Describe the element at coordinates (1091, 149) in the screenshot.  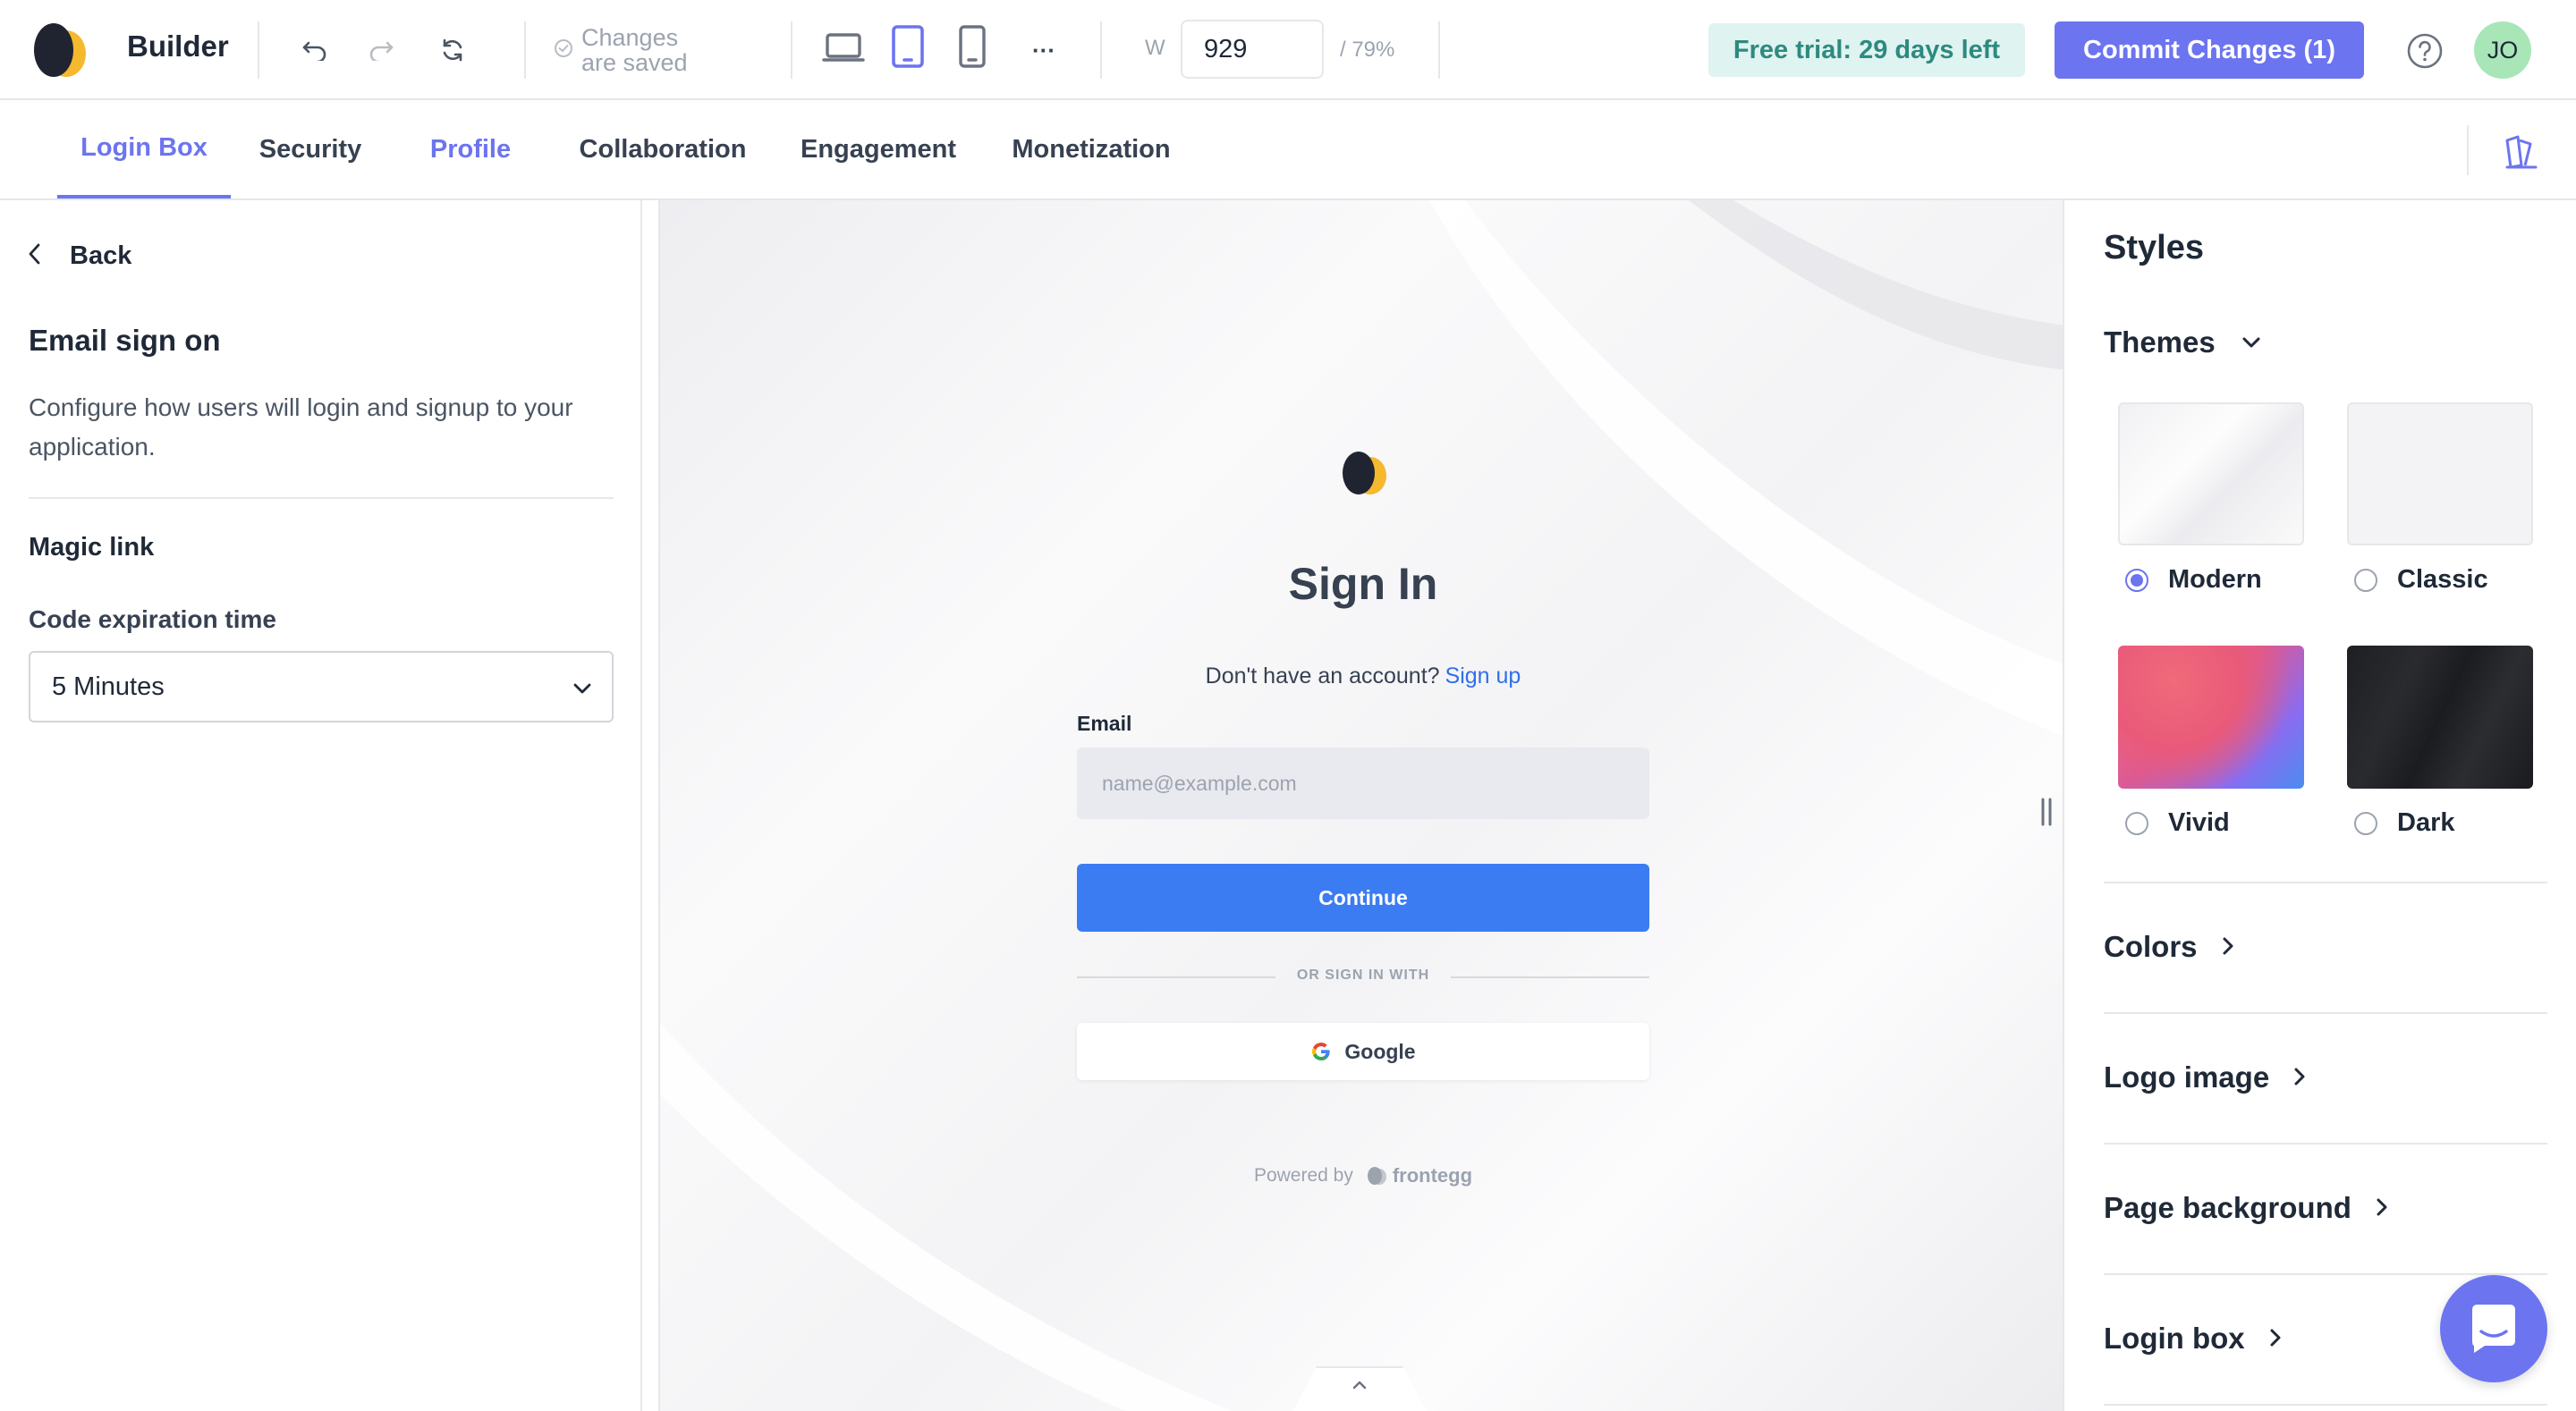
I see `tab-monetization: Monetization` at that location.